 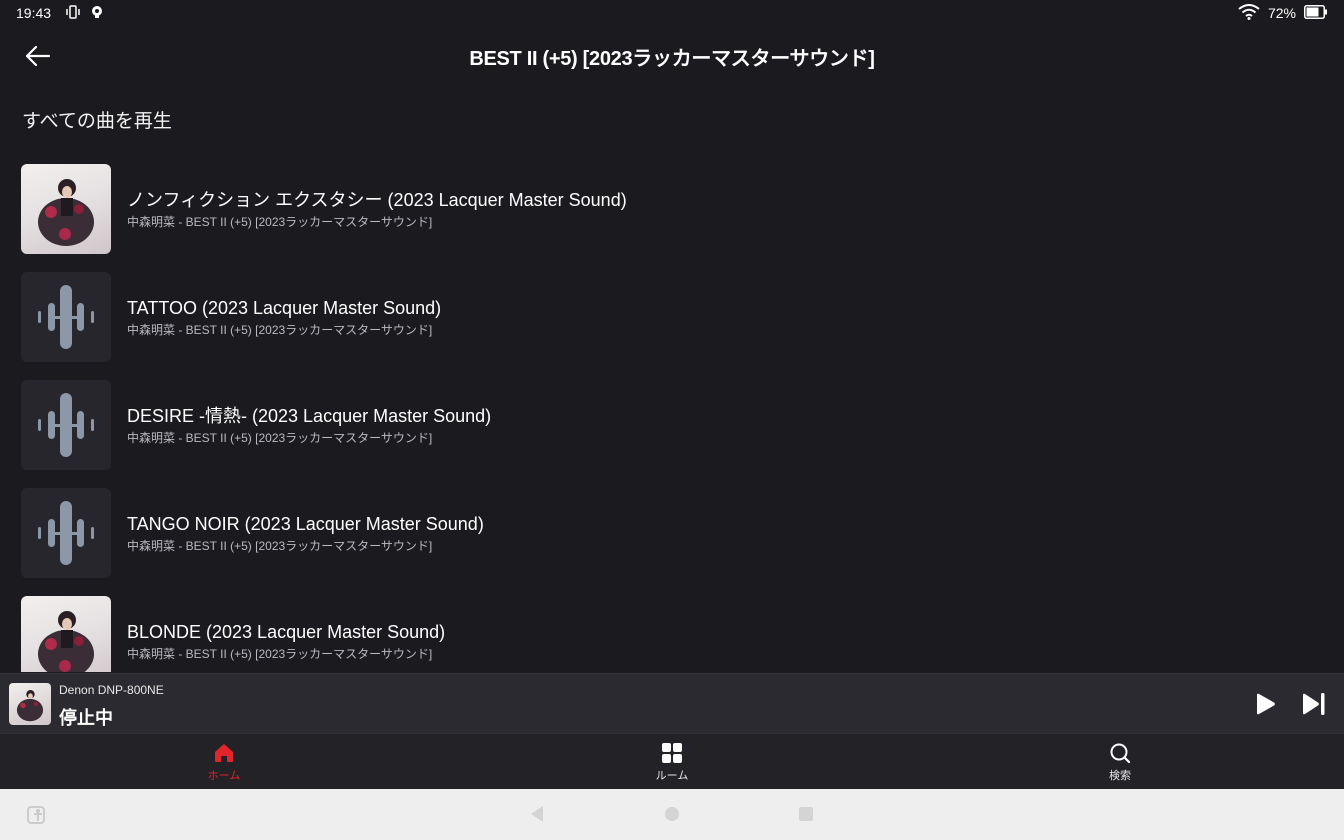 I want to click on play-button, so click(x=1265, y=704).